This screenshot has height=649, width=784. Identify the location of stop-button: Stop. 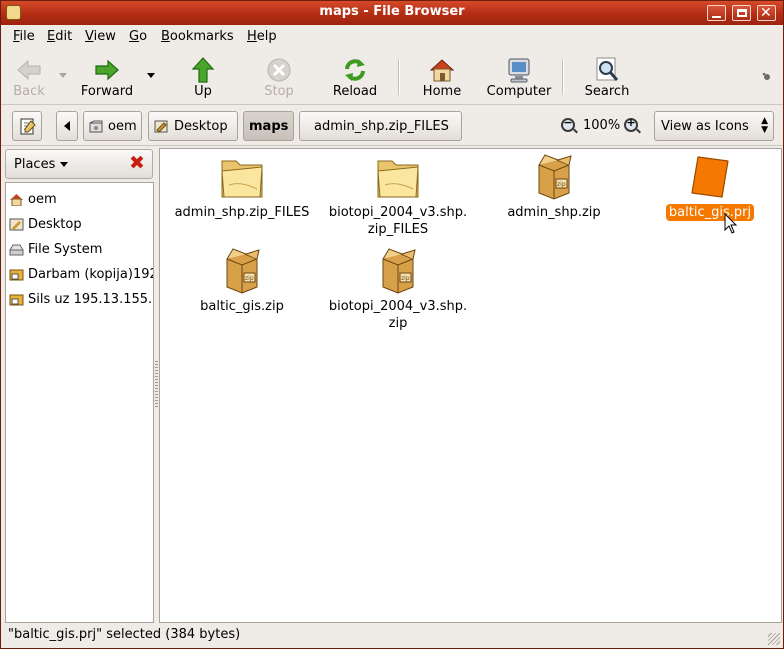
(279, 77).